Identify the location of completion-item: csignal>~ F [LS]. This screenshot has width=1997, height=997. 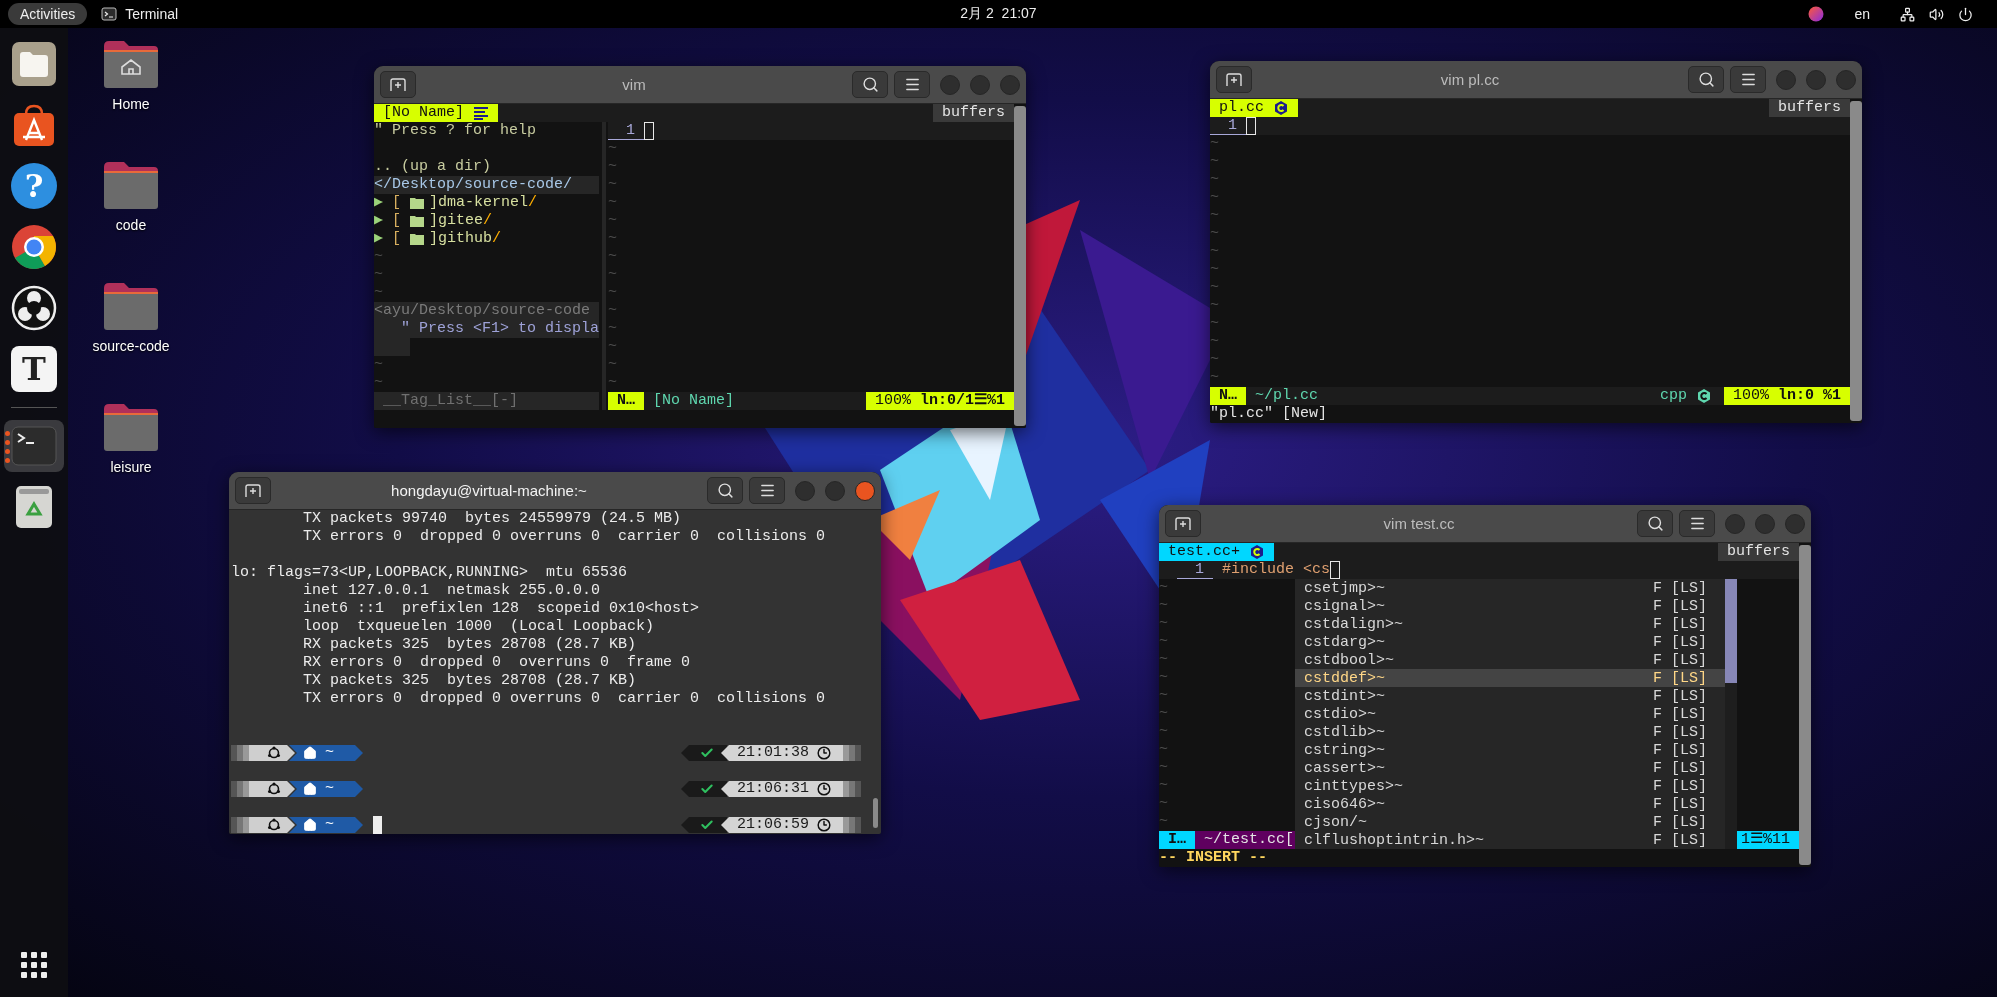
(1510, 606).